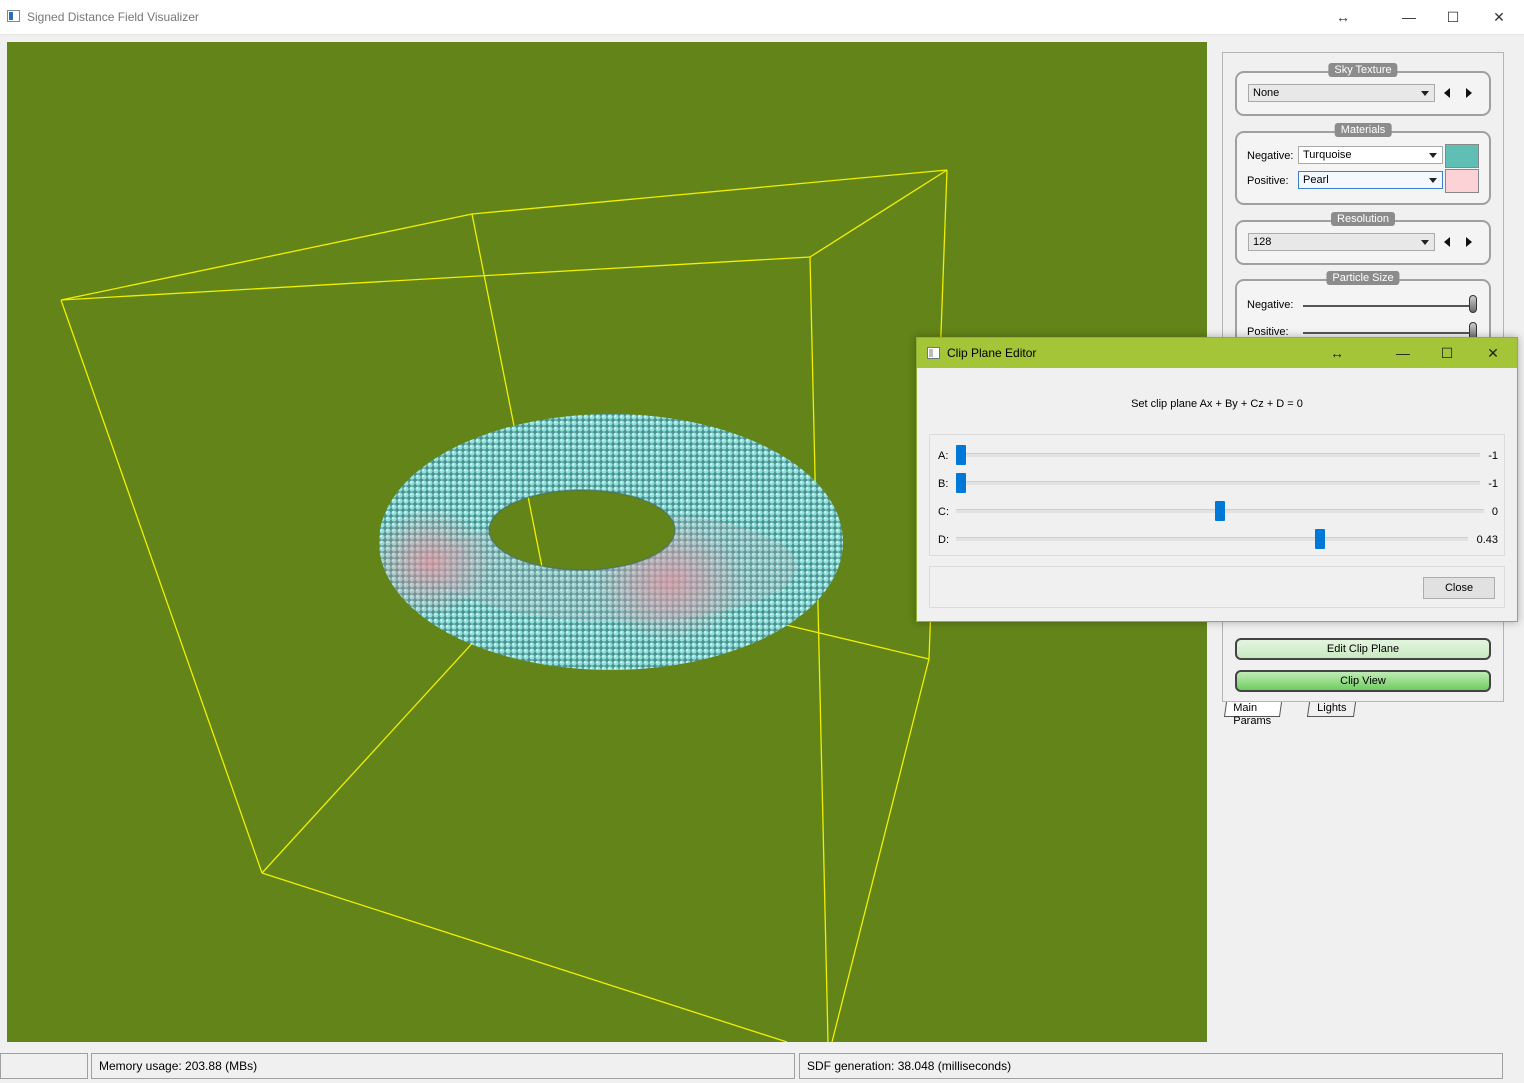  Describe the element at coordinates (1370, 180) in the screenshot. I see `positive-material-select: Pearl` at that location.